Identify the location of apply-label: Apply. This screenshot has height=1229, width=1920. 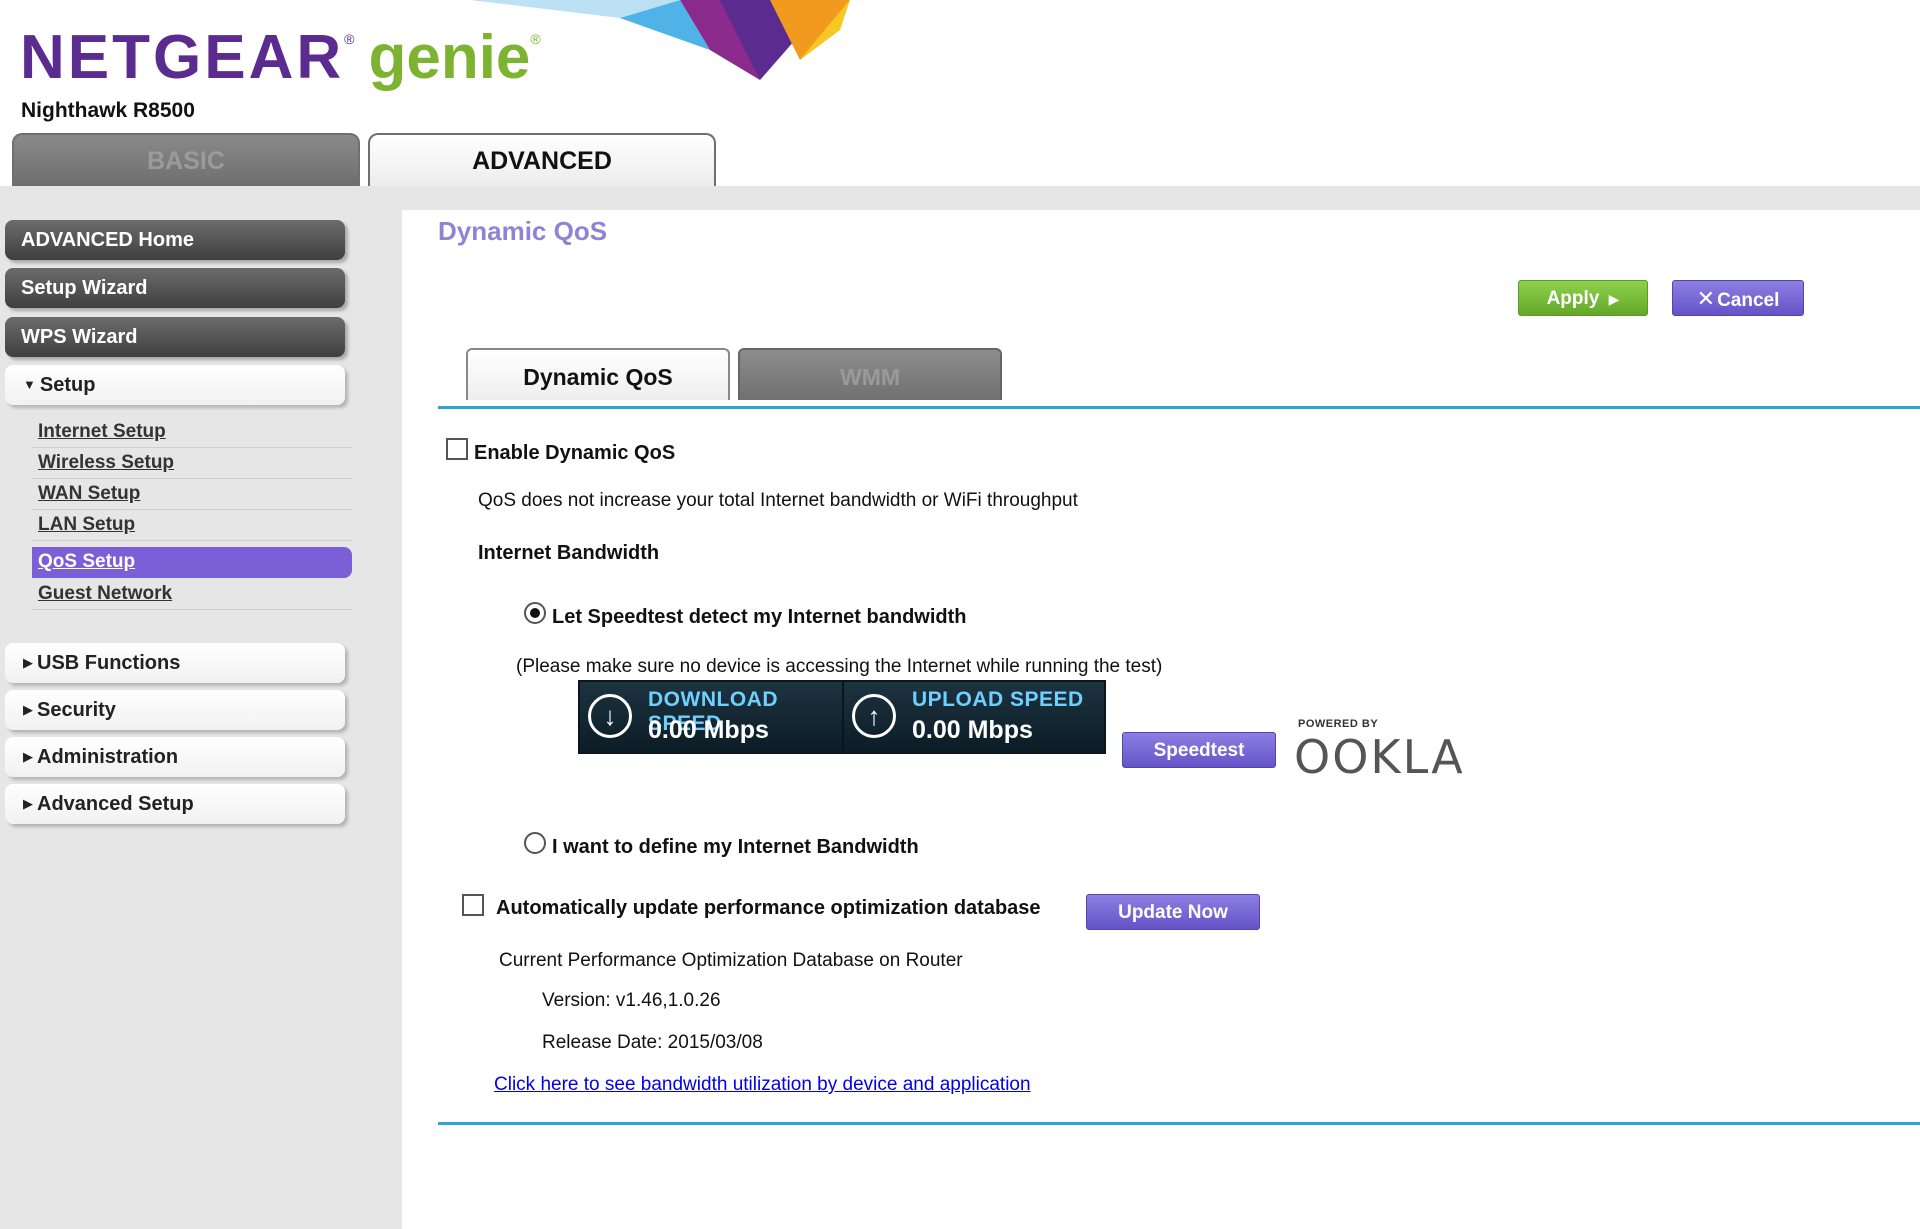
(1573, 298).